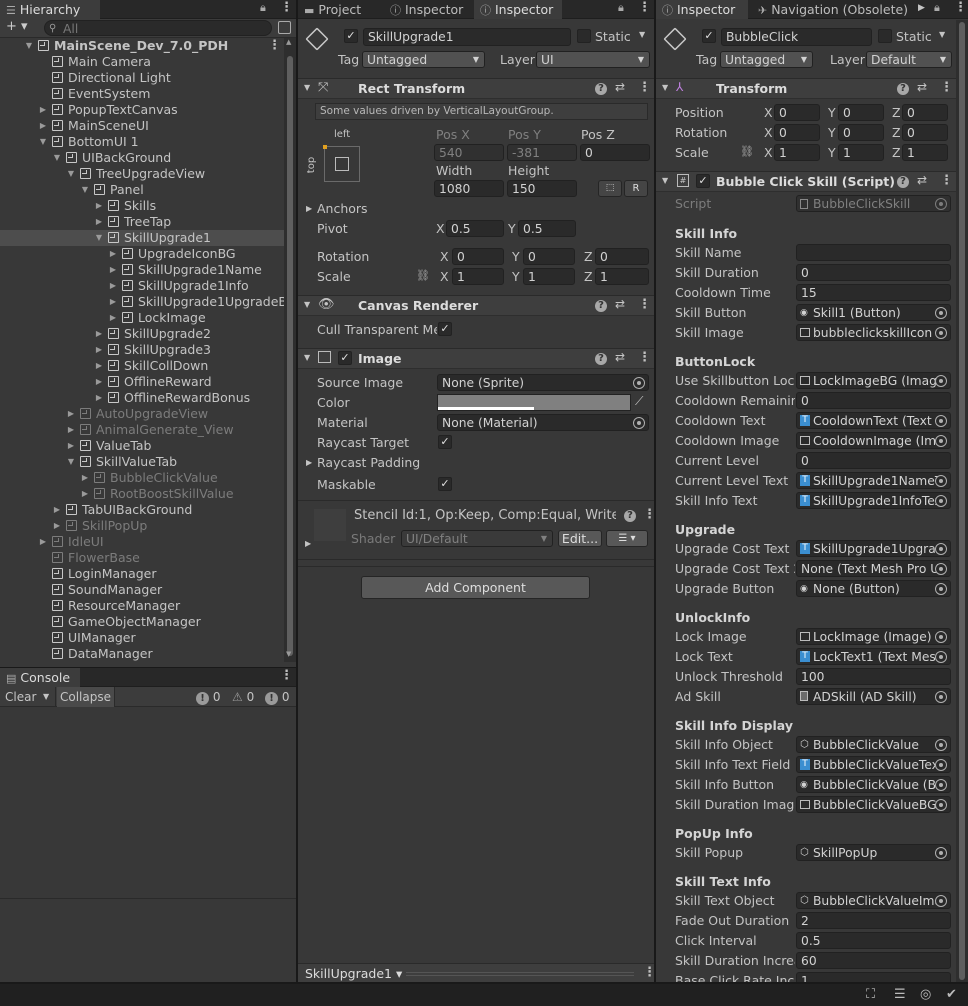  What do you see at coordinates (476, 88) in the screenshot?
I see `rect-transform-header: ▼ ⤧ Rect Transform ? ⇄ ⋮` at bounding box center [476, 88].